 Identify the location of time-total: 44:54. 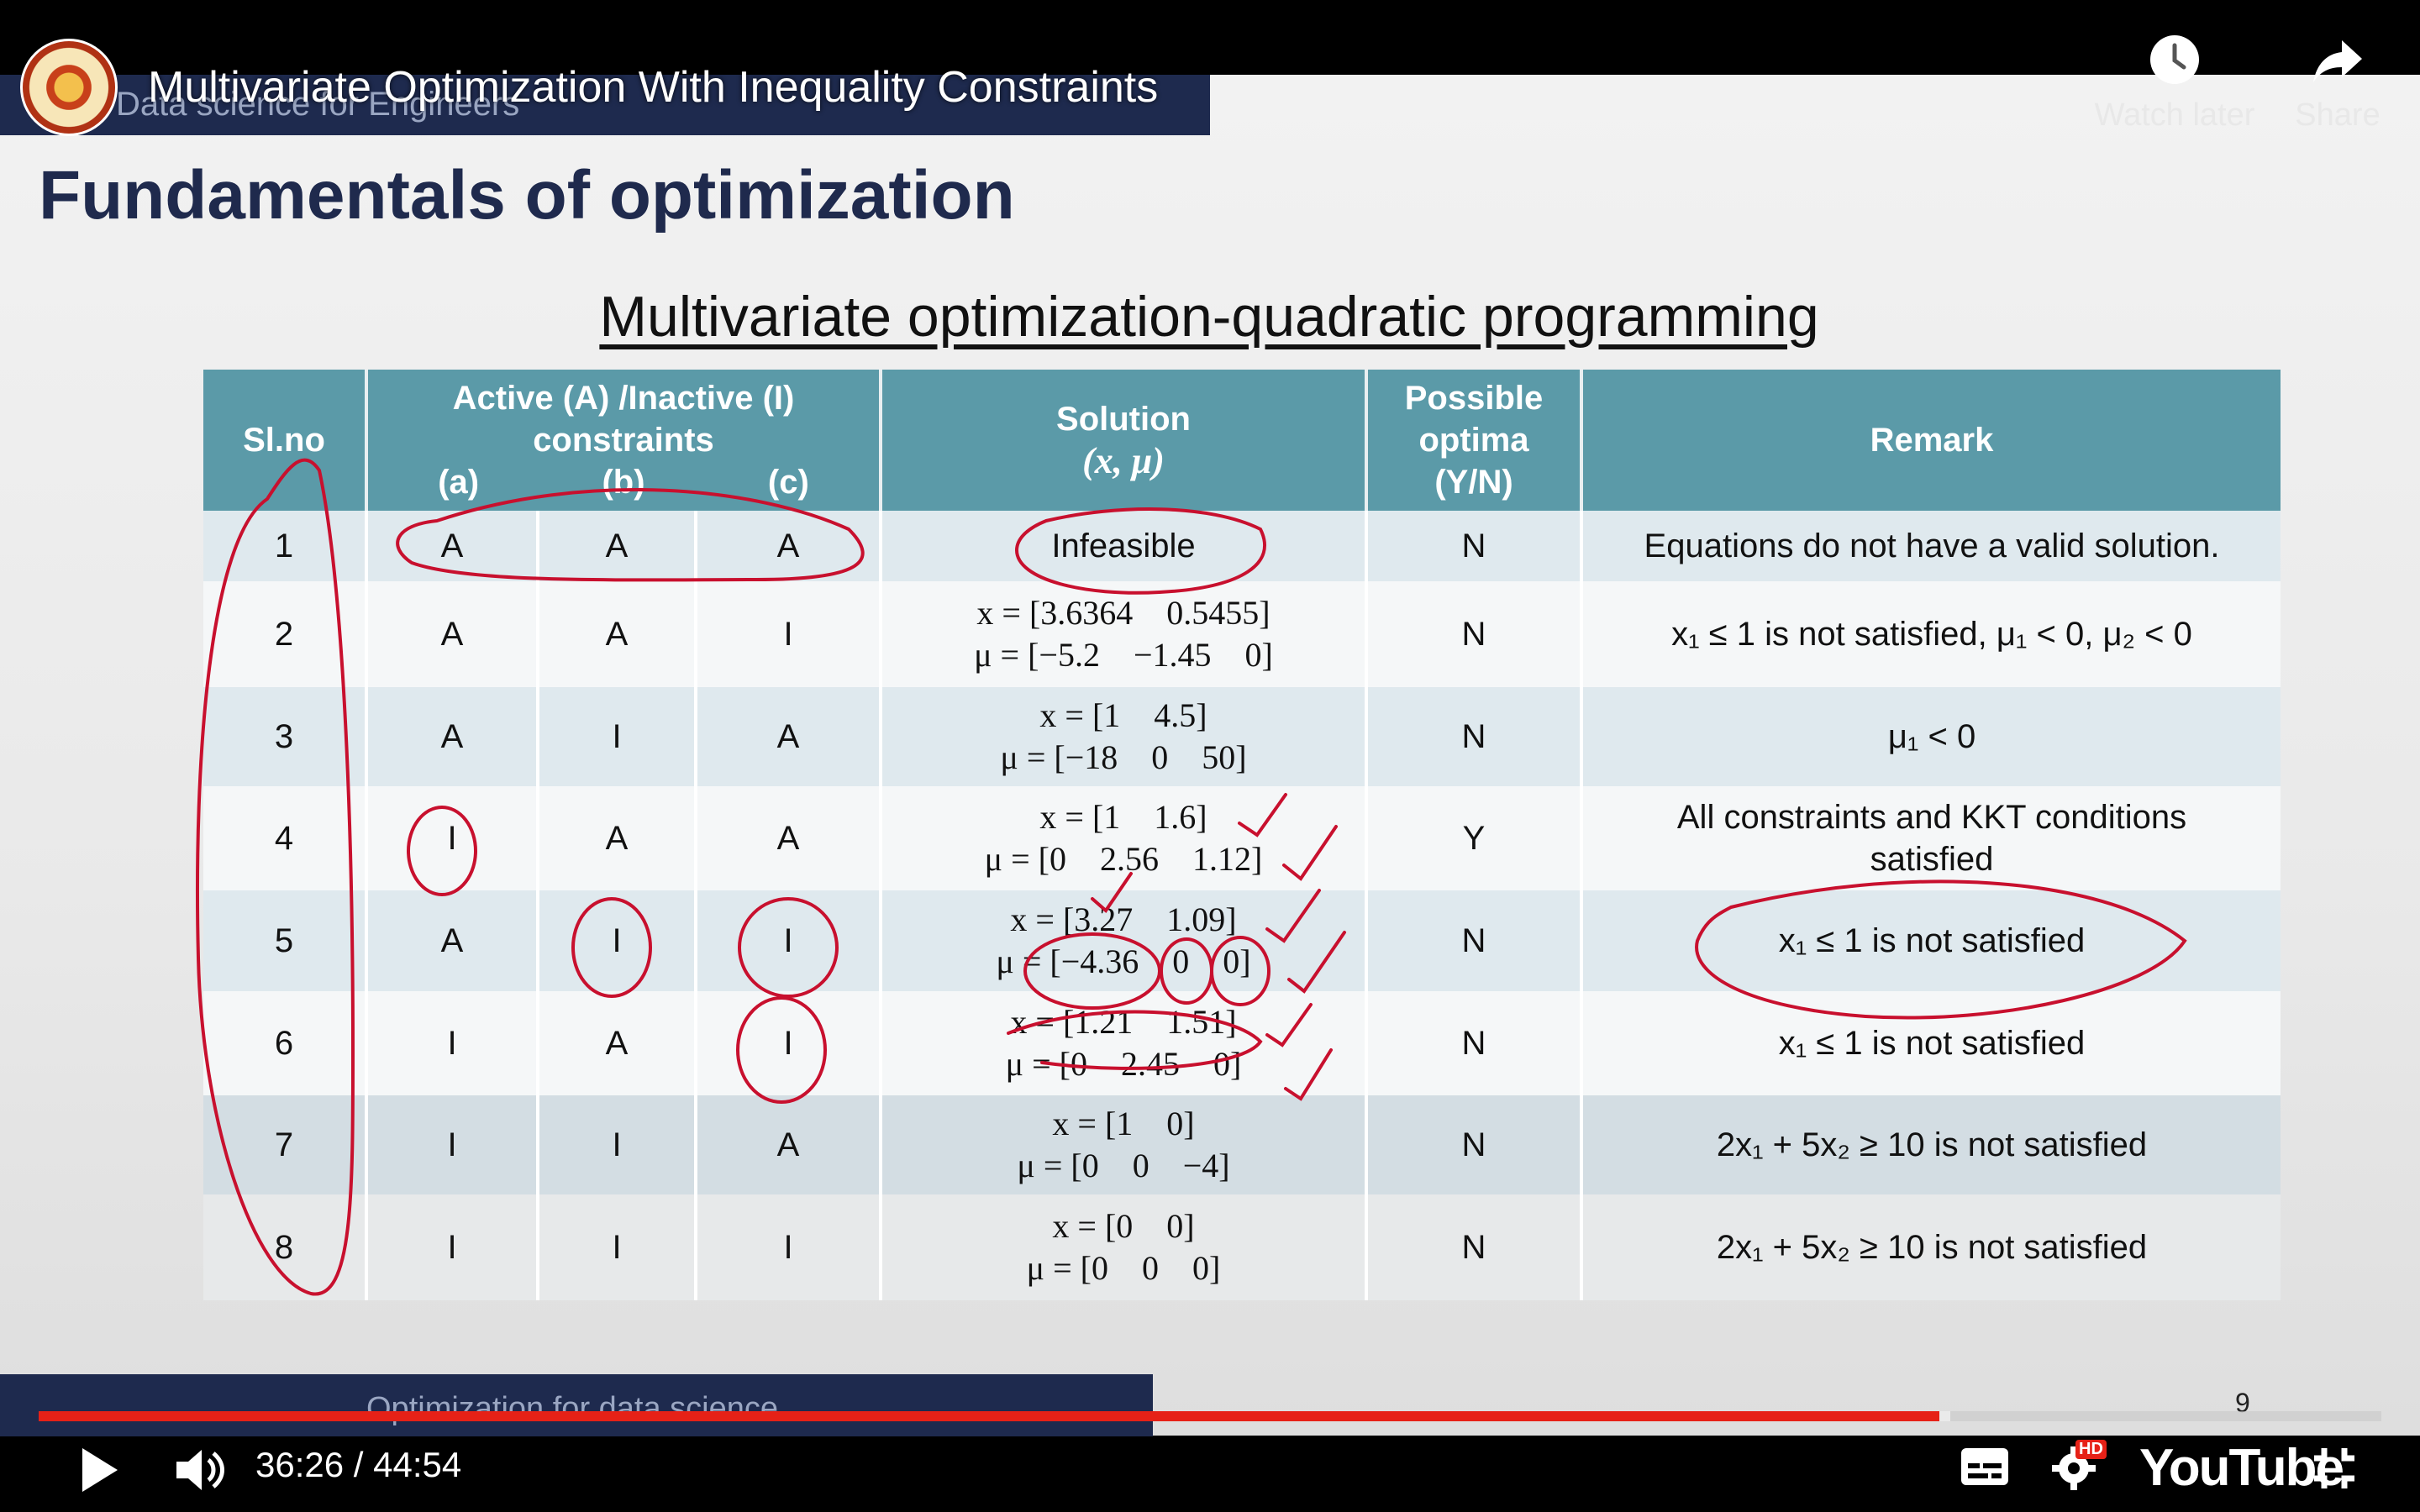
(417, 1464).